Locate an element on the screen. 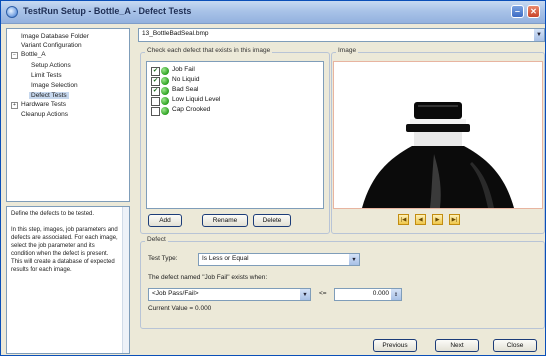  tree-item-image-database-folder: Image Database Folder is located at coordinates (55, 36).